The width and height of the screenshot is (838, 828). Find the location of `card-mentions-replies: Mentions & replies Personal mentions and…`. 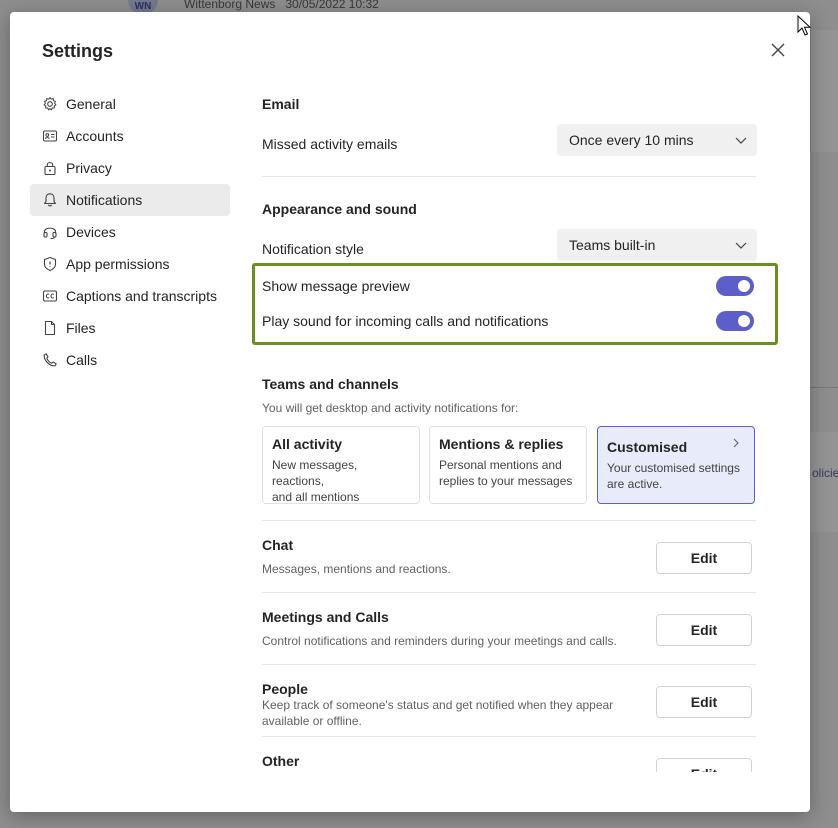

card-mentions-replies: Mentions & replies Personal mentions and… is located at coordinates (508, 465).